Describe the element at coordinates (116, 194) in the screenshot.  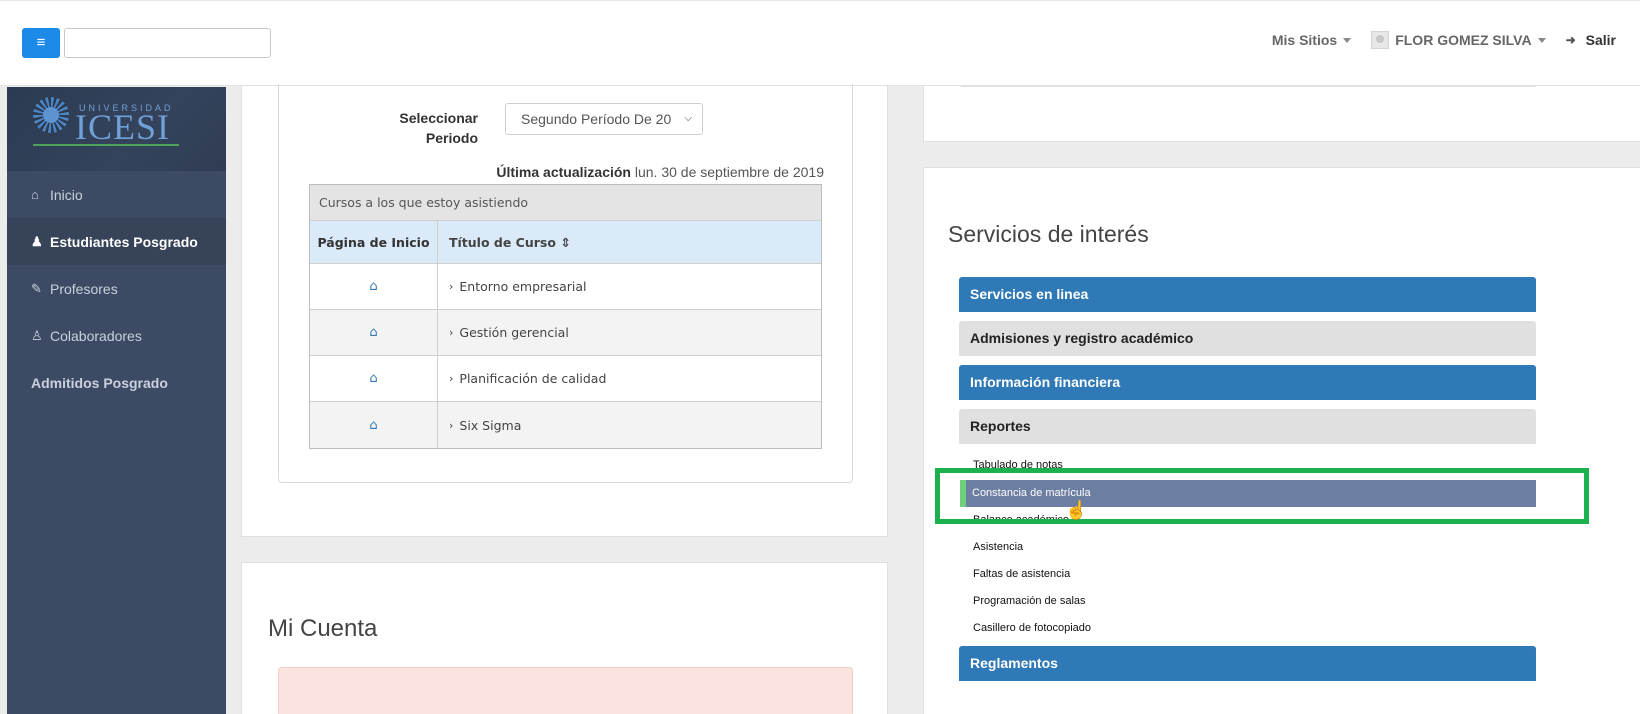
I see `sidebar-item-inicio: ⌂ Inicio` at that location.